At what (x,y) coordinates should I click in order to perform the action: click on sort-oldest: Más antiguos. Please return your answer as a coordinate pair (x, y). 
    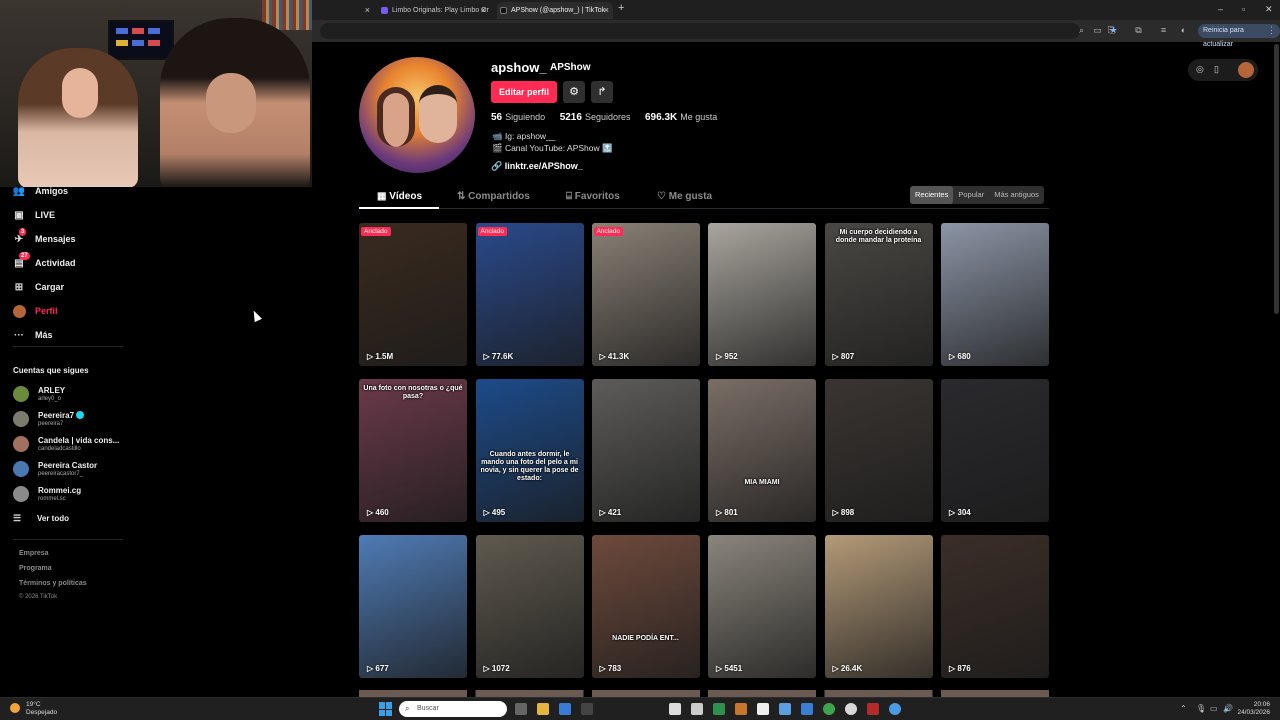
    Looking at the image, I should click on (1016, 195).